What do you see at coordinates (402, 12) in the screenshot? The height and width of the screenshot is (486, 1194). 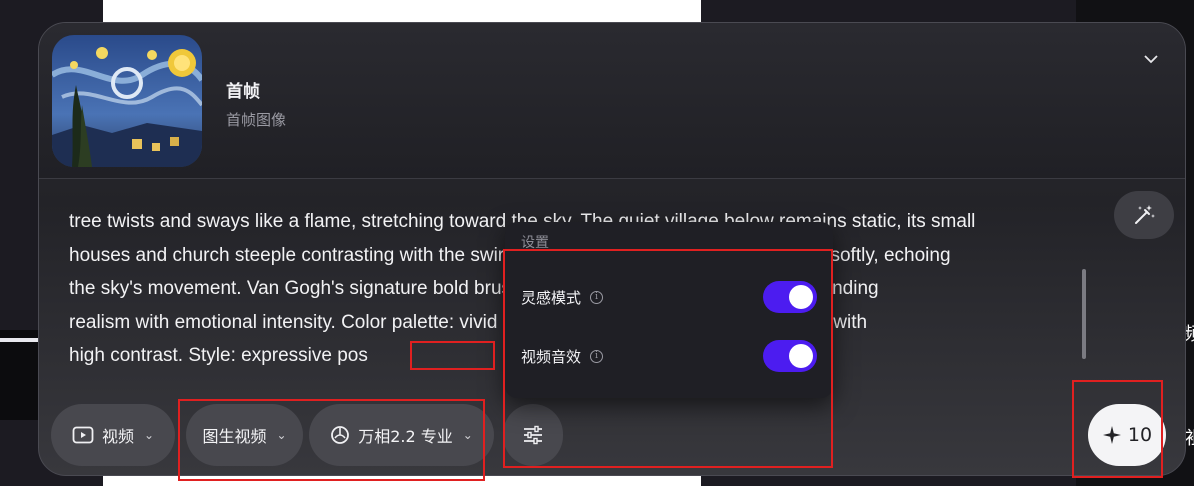 I see `background-image-top` at bounding box center [402, 12].